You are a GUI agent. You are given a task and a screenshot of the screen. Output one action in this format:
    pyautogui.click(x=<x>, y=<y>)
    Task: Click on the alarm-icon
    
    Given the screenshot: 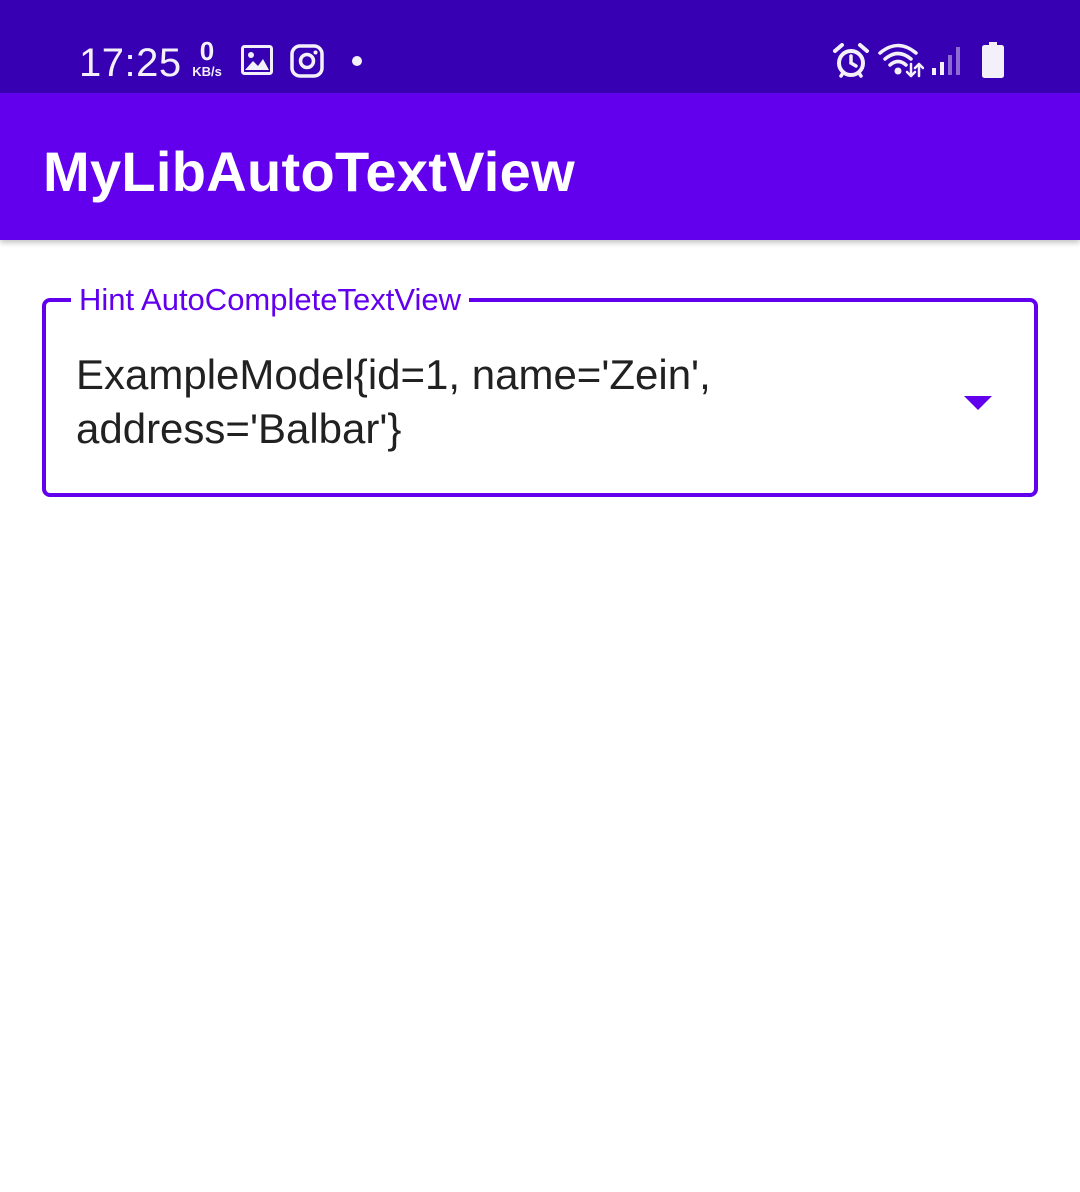 What is the action you would take?
    pyautogui.click(x=851, y=61)
    